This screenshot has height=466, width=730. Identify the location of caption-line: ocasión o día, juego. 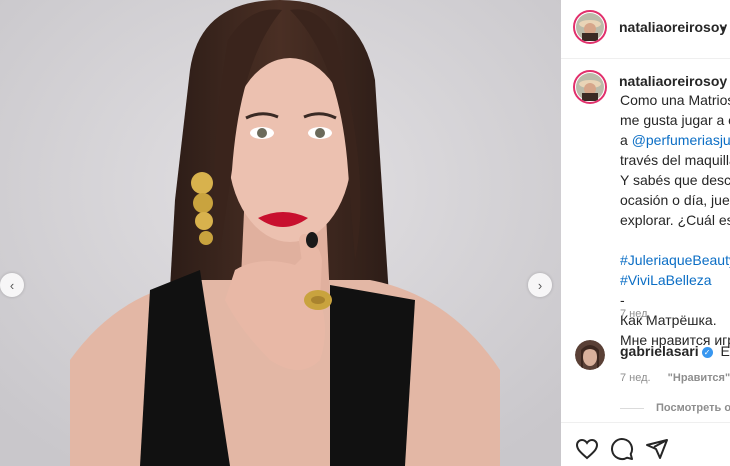
(675, 200).